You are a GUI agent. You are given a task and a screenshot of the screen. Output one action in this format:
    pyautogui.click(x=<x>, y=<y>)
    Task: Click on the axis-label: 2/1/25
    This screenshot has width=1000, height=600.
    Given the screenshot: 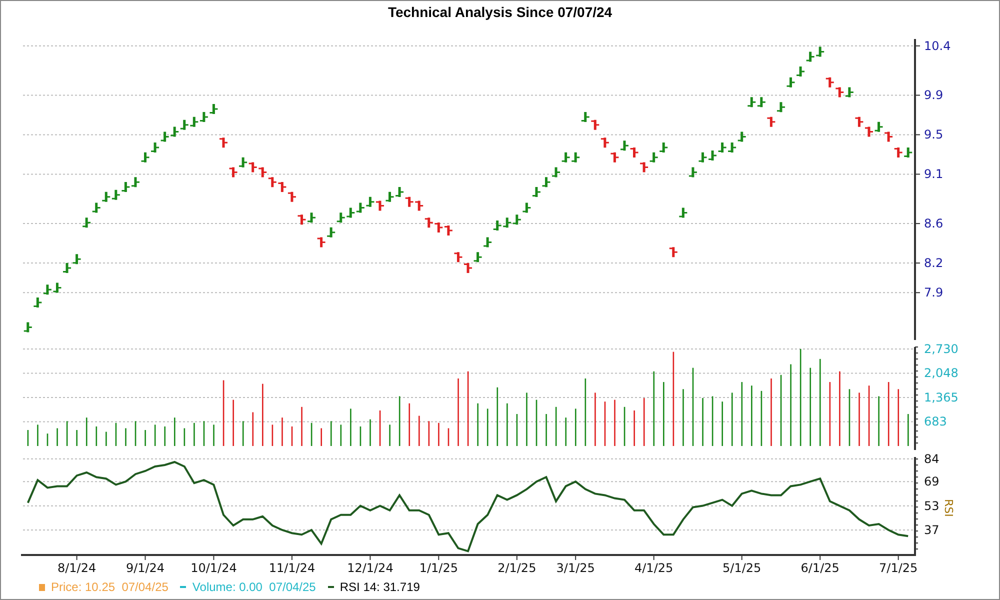 What is the action you would take?
    pyautogui.click(x=517, y=568)
    